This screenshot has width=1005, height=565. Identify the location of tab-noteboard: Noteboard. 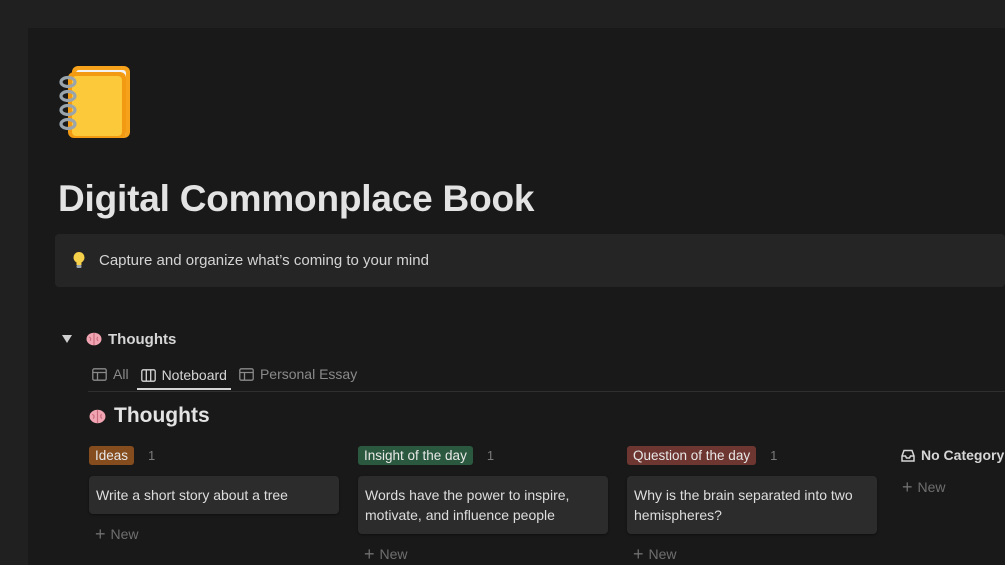
(183, 376).